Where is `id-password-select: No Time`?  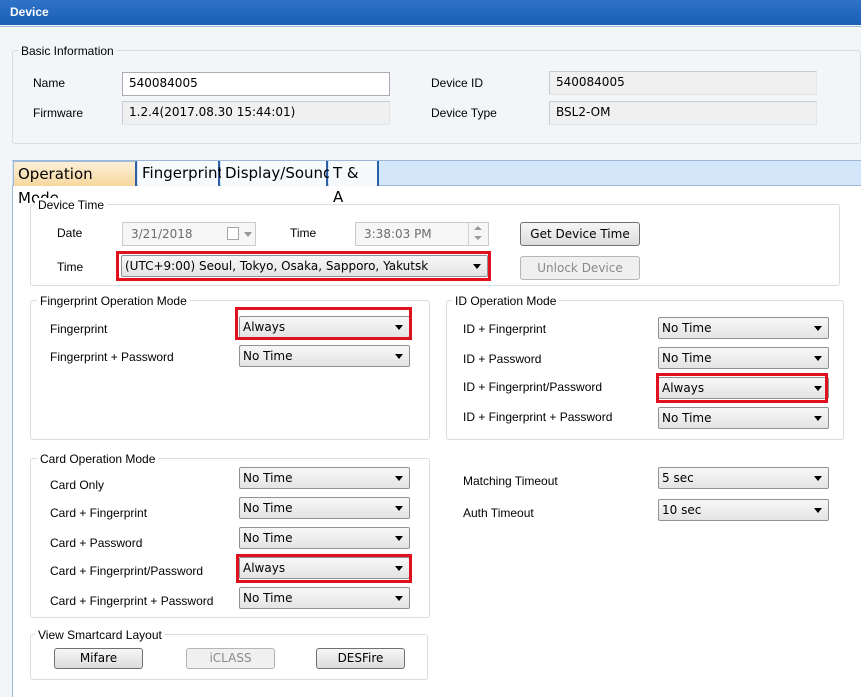
id-password-select: No Time is located at coordinates (743, 358).